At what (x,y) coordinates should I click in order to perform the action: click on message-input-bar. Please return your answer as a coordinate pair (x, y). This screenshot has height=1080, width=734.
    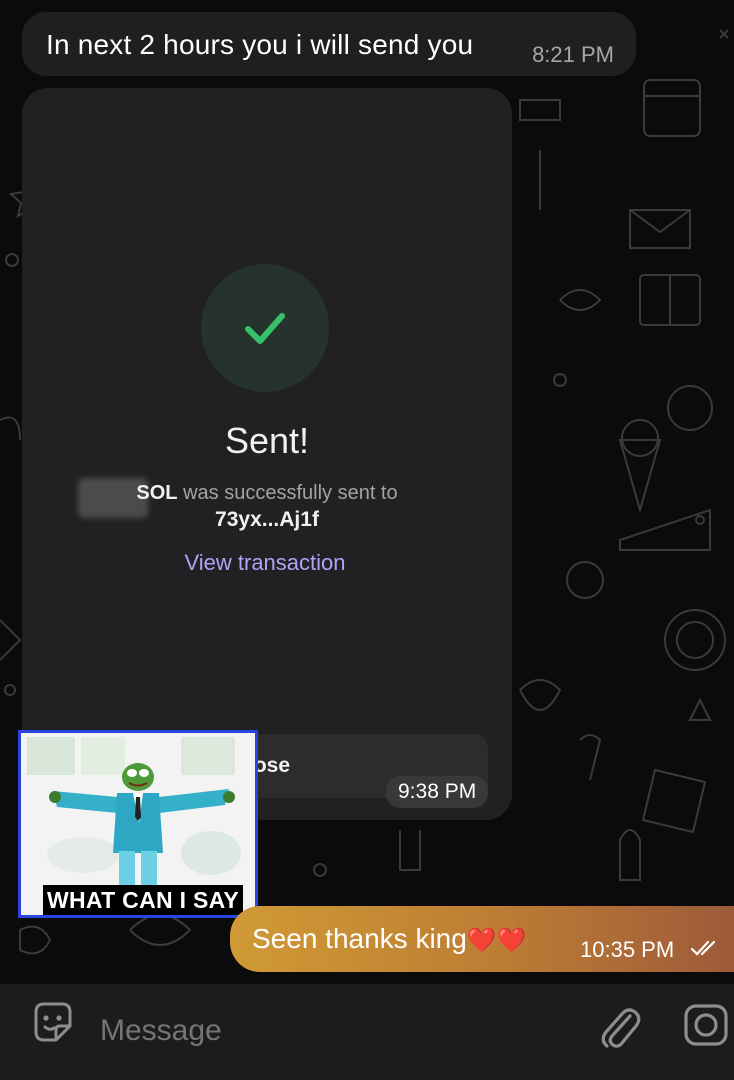
    Looking at the image, I should click on (367, 1032).